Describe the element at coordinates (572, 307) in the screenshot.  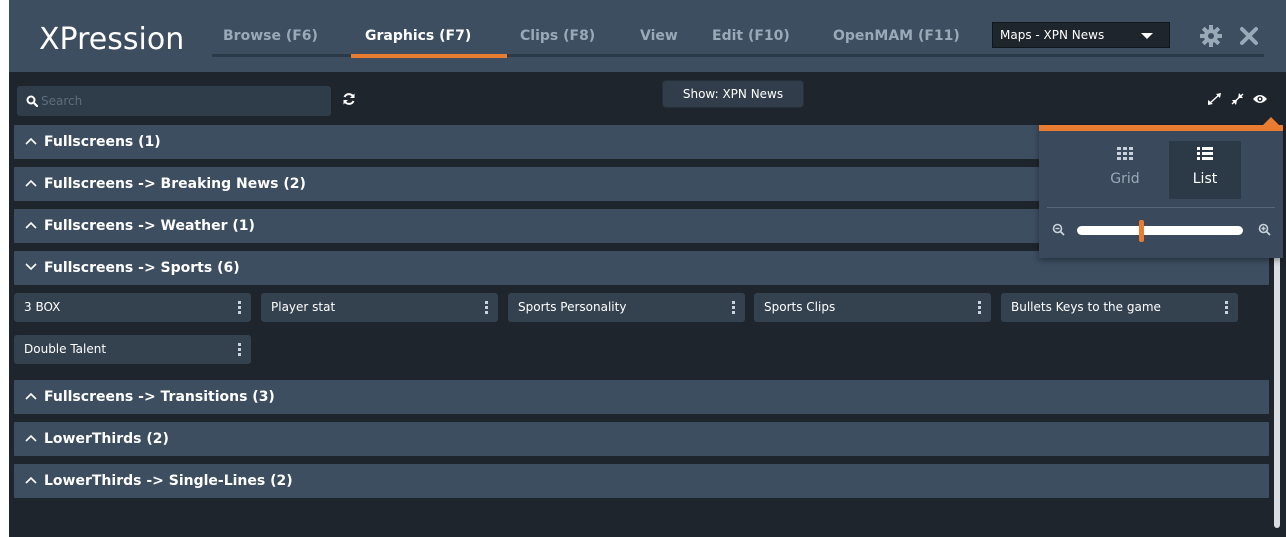
I see `item-label: Sports Personality` at that location.